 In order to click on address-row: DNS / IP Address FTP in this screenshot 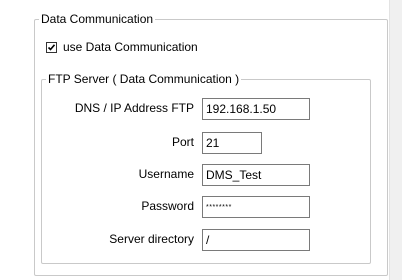, I will do `click(201, 109)`.